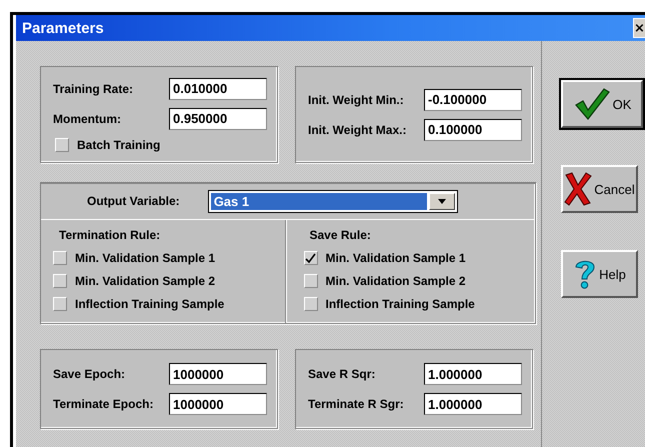 This screenshot has height=447, width=645. What do you see at coordinates (103, 404) in the screenshot?
I see `field-label: Terminate Epoch:` at bounding box center [103, 404].